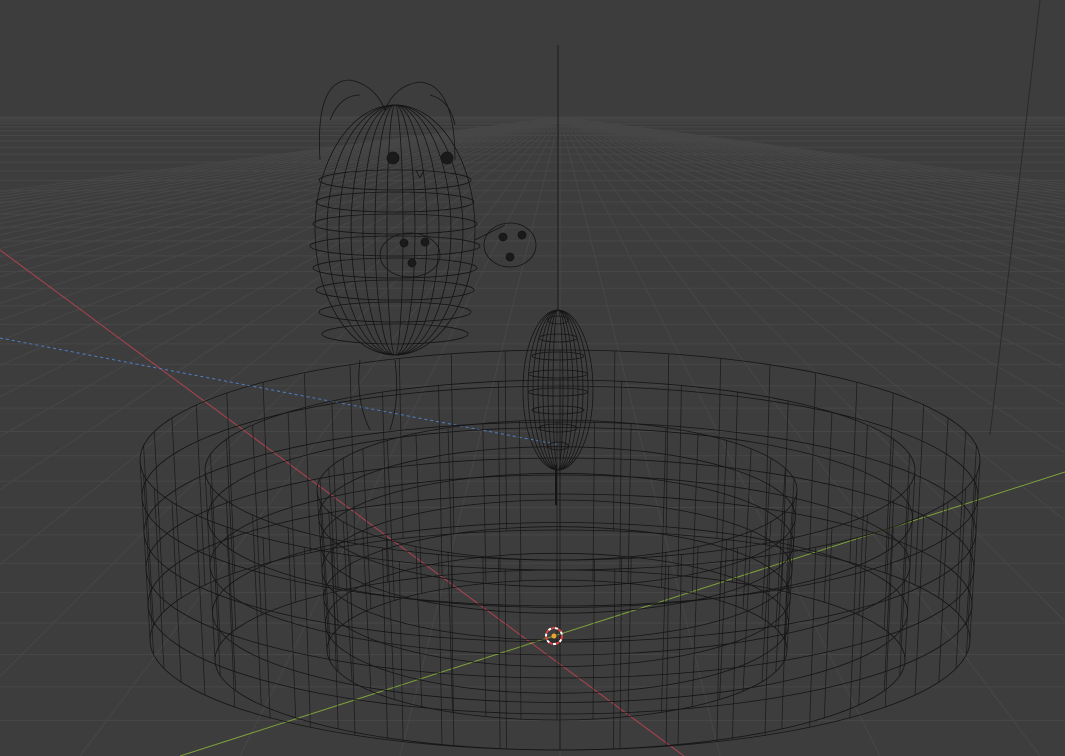 Image resolution: width=1065 pixels, height=756 pixels. I want to click on candle-flame-mesh, so click(558, 407).